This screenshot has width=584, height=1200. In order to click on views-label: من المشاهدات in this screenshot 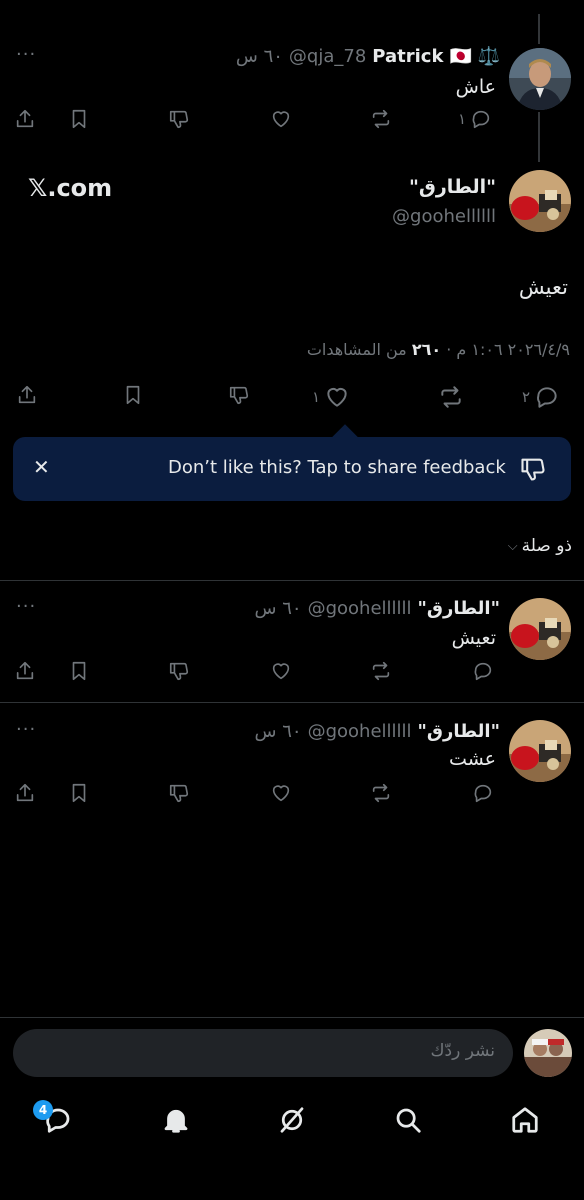, I will do `click(356, 349)`.